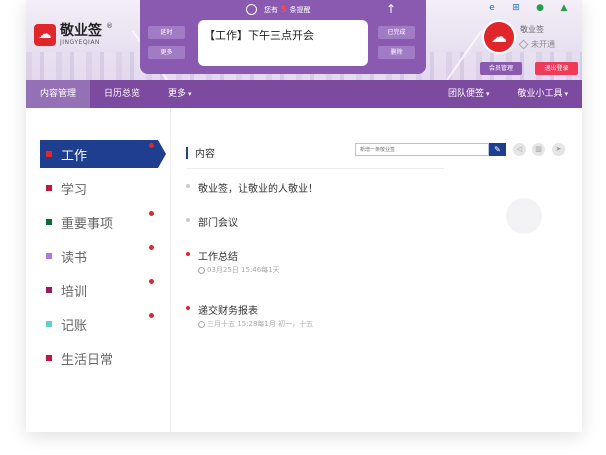 The width and height of the screenshot is (606, 455). I want to click on note-reminder-time: 03月25日 15:46每1天, so click(239, 270).